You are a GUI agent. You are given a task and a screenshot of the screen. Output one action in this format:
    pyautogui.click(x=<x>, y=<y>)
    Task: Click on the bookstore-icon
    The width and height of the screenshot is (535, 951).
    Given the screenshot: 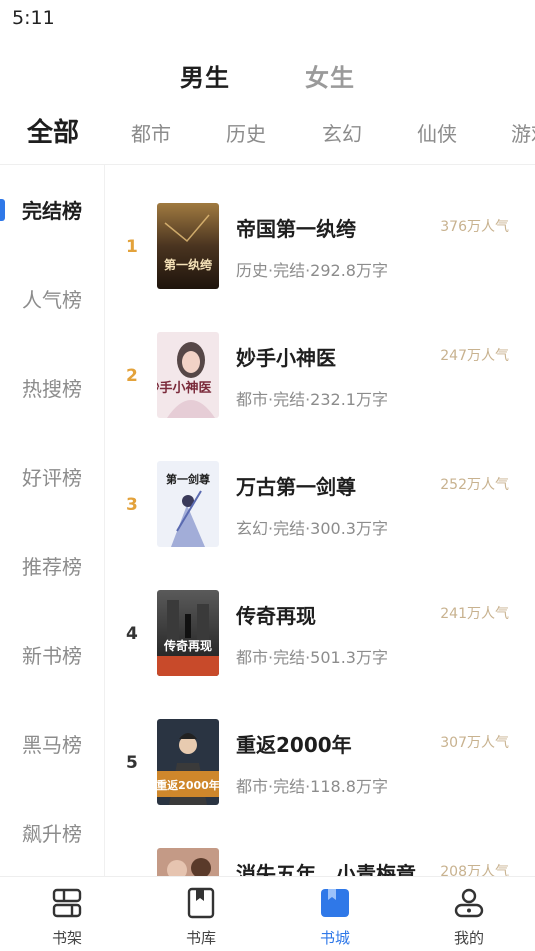 What is the action you would take?
    pyautogui.click(x=335, y=903)
    